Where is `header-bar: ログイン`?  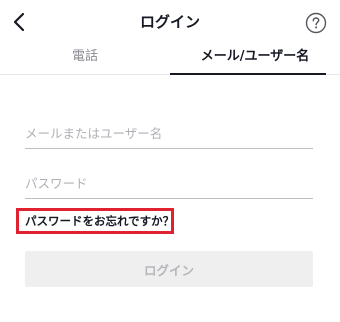
header-bar: ログイン is located at coordinates (170, 22).